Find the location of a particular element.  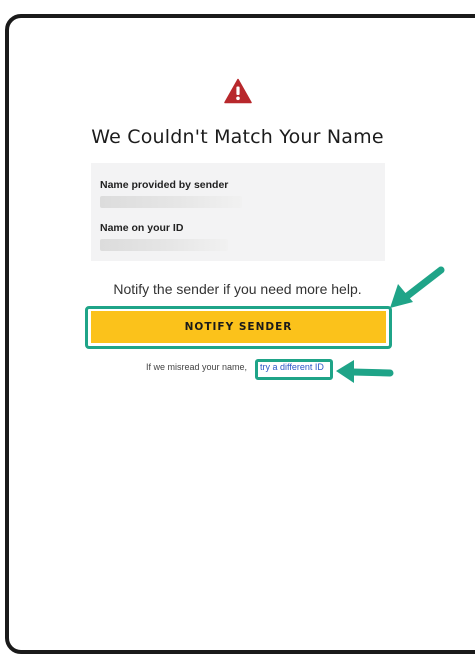

misread-text: If we misread your name, is located at coordinates (197, 367).